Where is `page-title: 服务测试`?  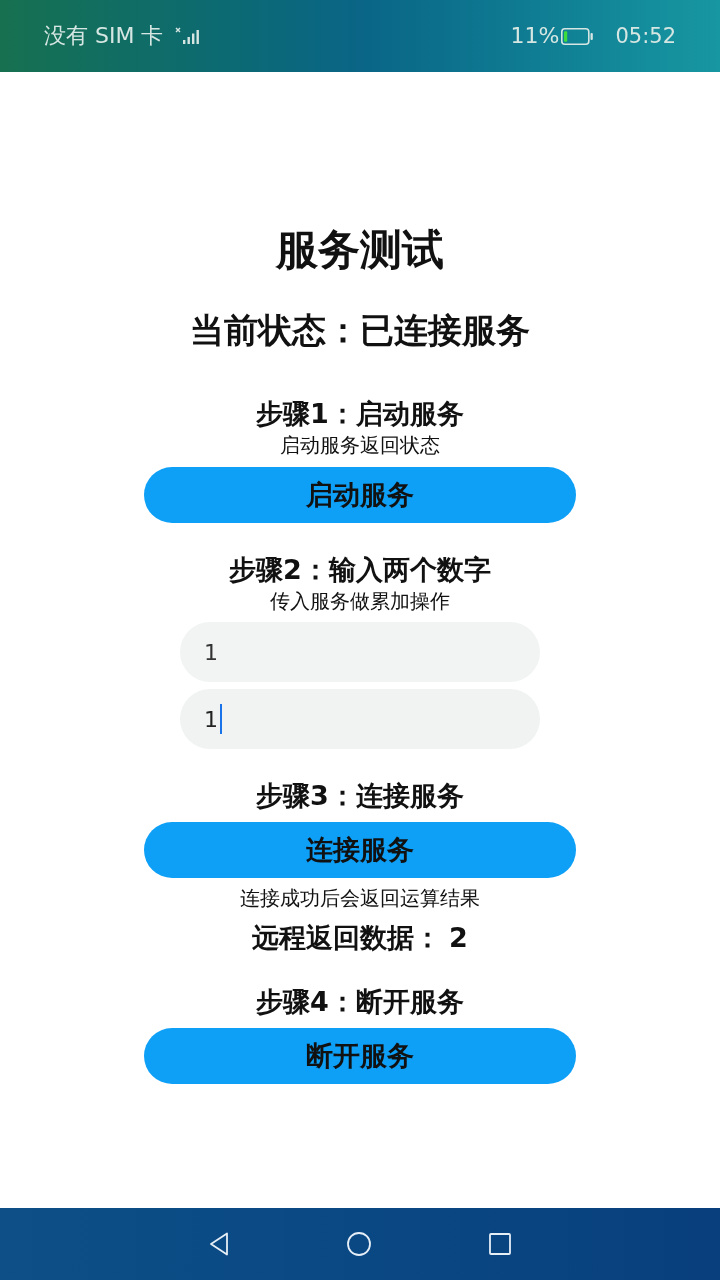
page-title: 服务测试 is located at coordinates (360, 250).